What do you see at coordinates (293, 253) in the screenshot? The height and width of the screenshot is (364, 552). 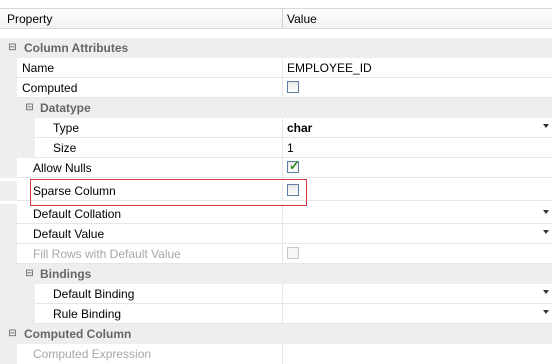 I see `fill-rows-checkbox` at bounding box center [293, 253].